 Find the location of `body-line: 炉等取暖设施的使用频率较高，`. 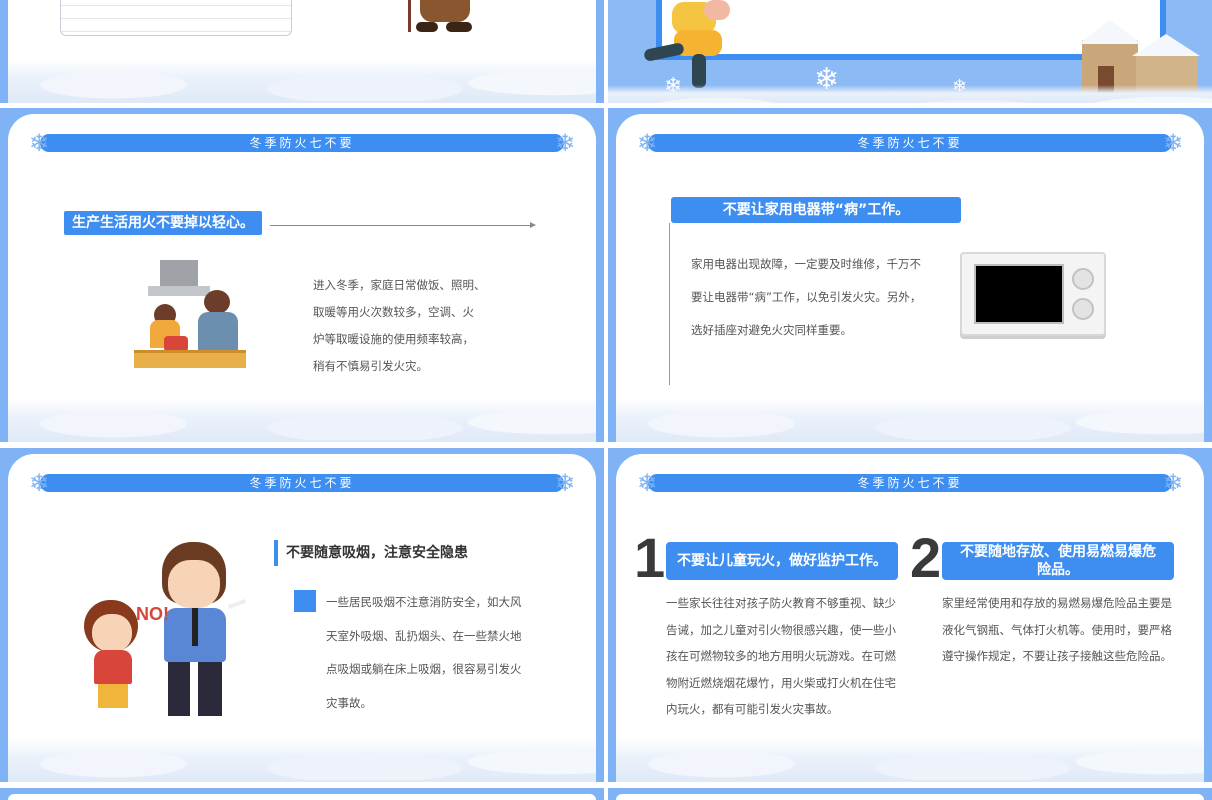

body-line: 炉等取暖设施的使用频率较高， is located at coordinates (393, 339).